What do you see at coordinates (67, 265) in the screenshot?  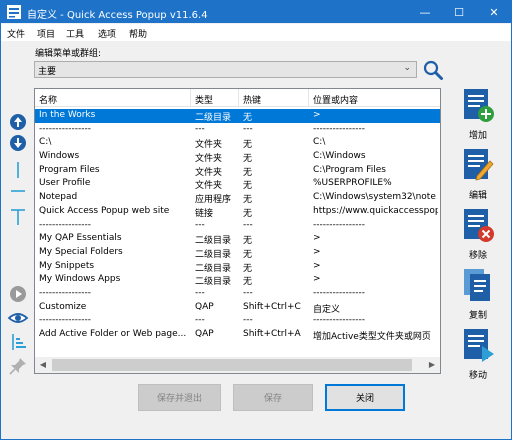 I see `cell-name: My Snippets` at bounding box center [67, 265].